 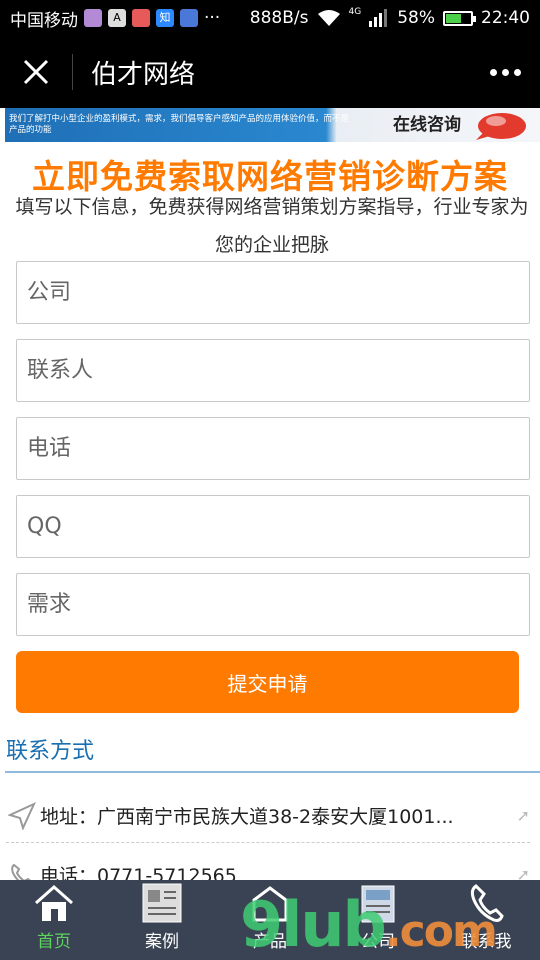 I want to click on contact-divider, so click(x=272, y=772).